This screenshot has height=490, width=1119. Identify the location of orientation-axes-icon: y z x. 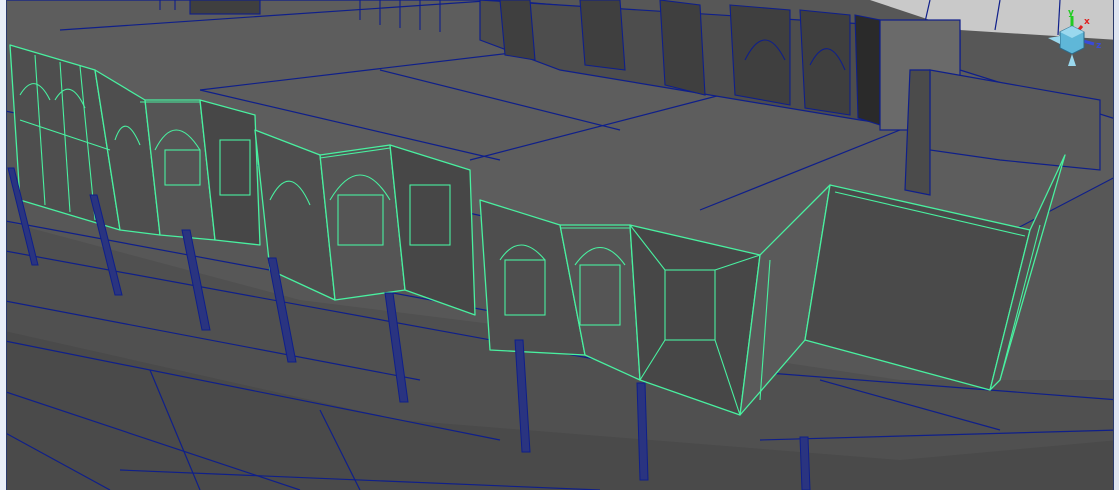
(1074, 40).